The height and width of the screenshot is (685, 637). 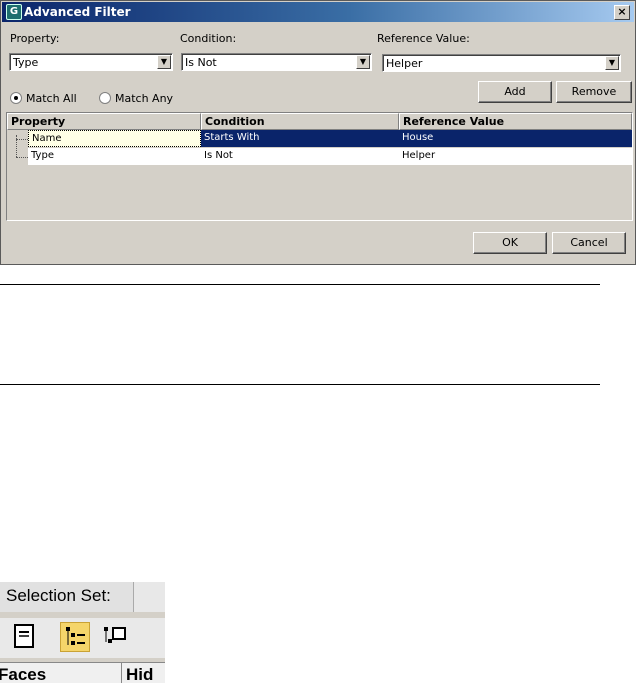 I want to click on column-divider, so click(x=121, y=673).